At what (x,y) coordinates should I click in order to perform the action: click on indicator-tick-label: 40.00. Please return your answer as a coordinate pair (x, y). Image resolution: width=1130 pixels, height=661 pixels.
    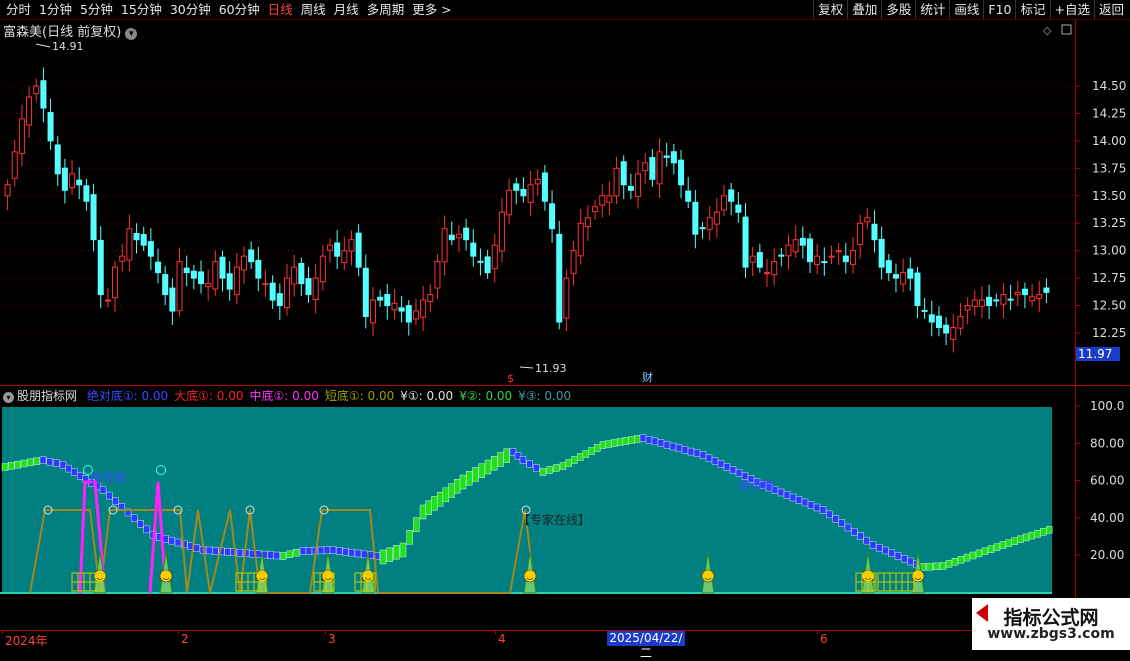
    Looking at the image, I should click on (1107, 518).